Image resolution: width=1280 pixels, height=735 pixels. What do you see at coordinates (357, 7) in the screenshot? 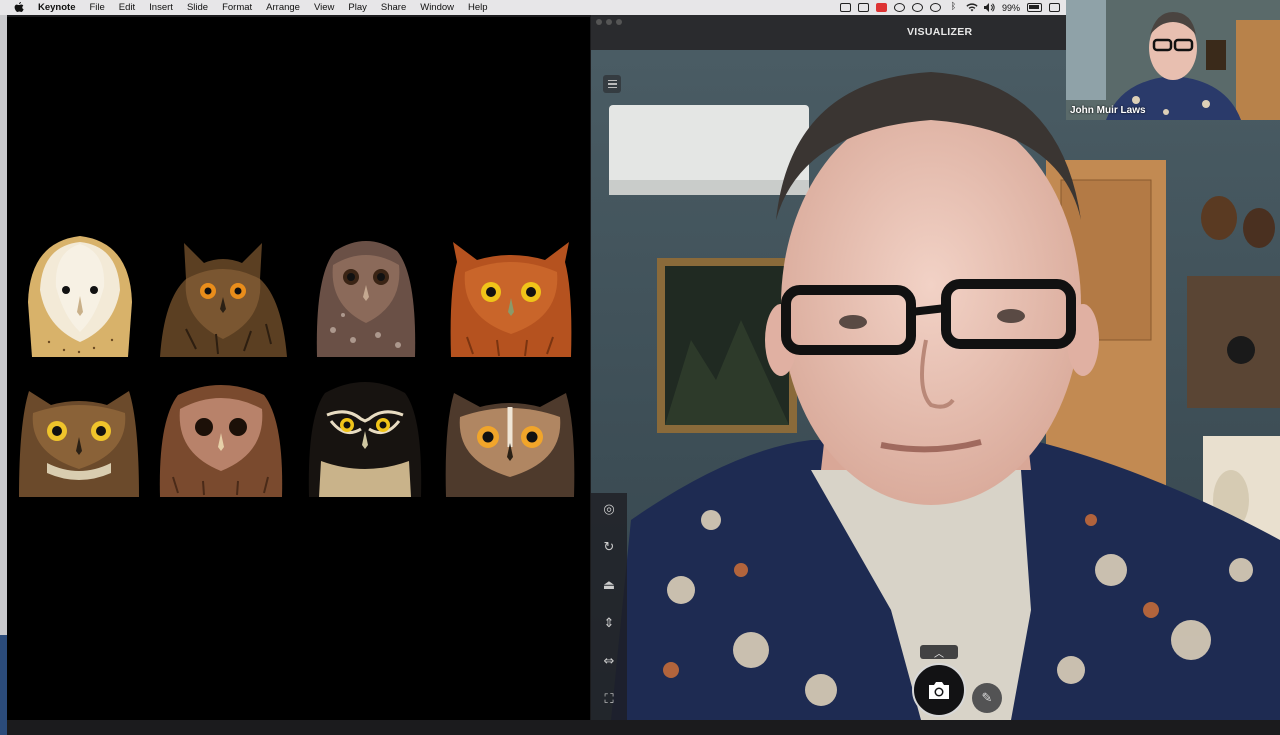
I see `menu-play: Play` at bounding box center [357, 7].